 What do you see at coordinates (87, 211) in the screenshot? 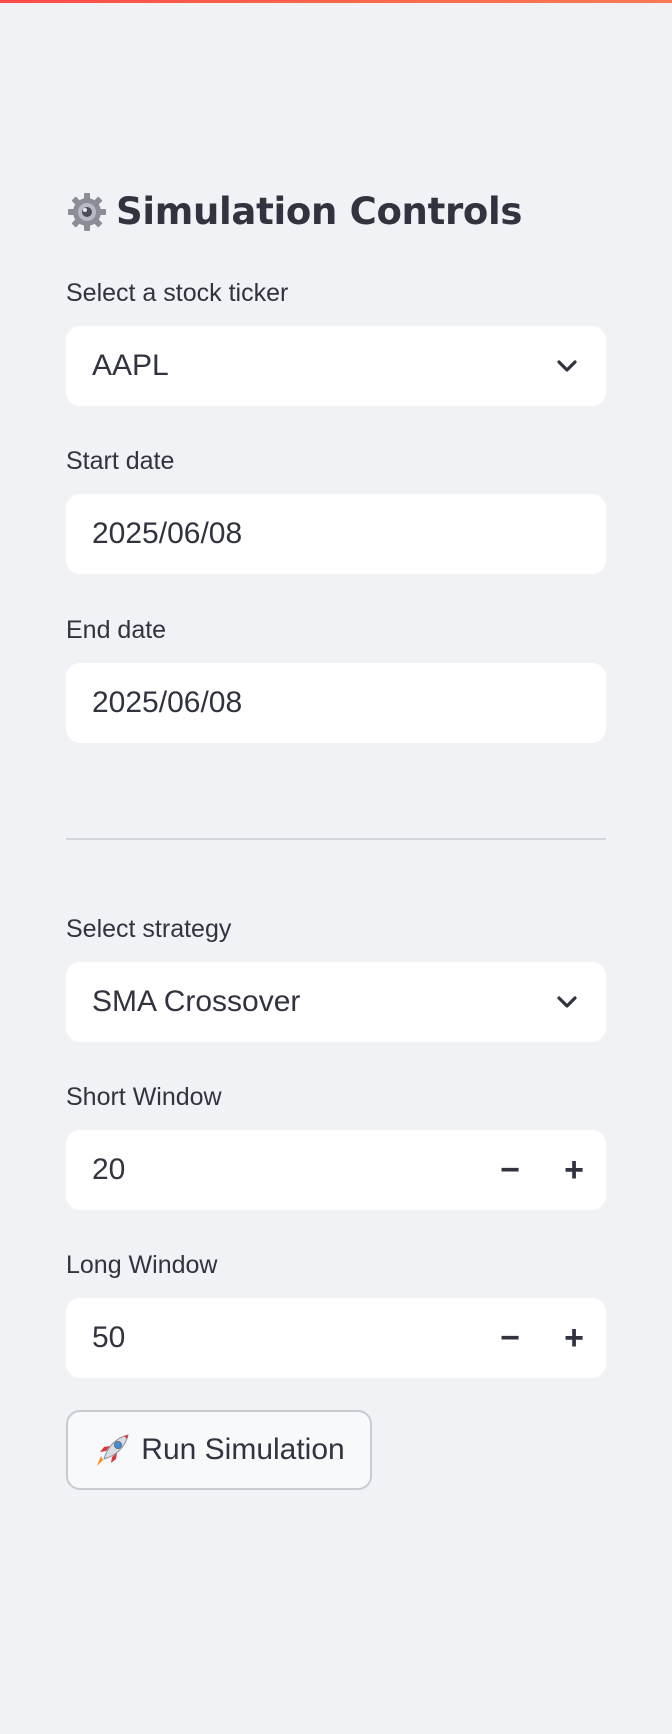
I see `gear-icon` at bounding box center [87, 211].